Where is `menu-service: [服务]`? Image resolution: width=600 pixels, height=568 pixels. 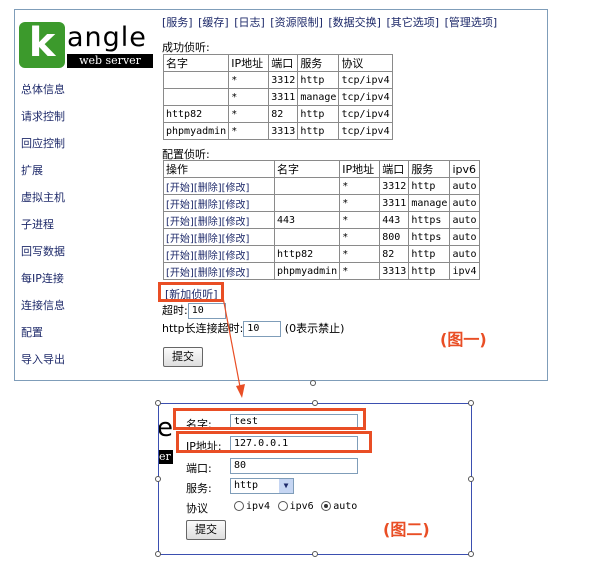 menu-service: [服务] is located at coordinates (177, 22).